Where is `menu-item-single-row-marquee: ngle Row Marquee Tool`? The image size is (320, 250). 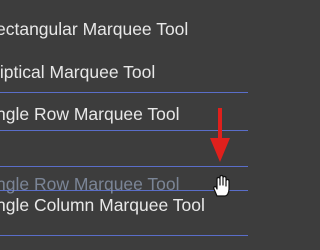
menu-item-single-row-marquee: ngle Row Marquee Tool is located at coordinates (90, 114).